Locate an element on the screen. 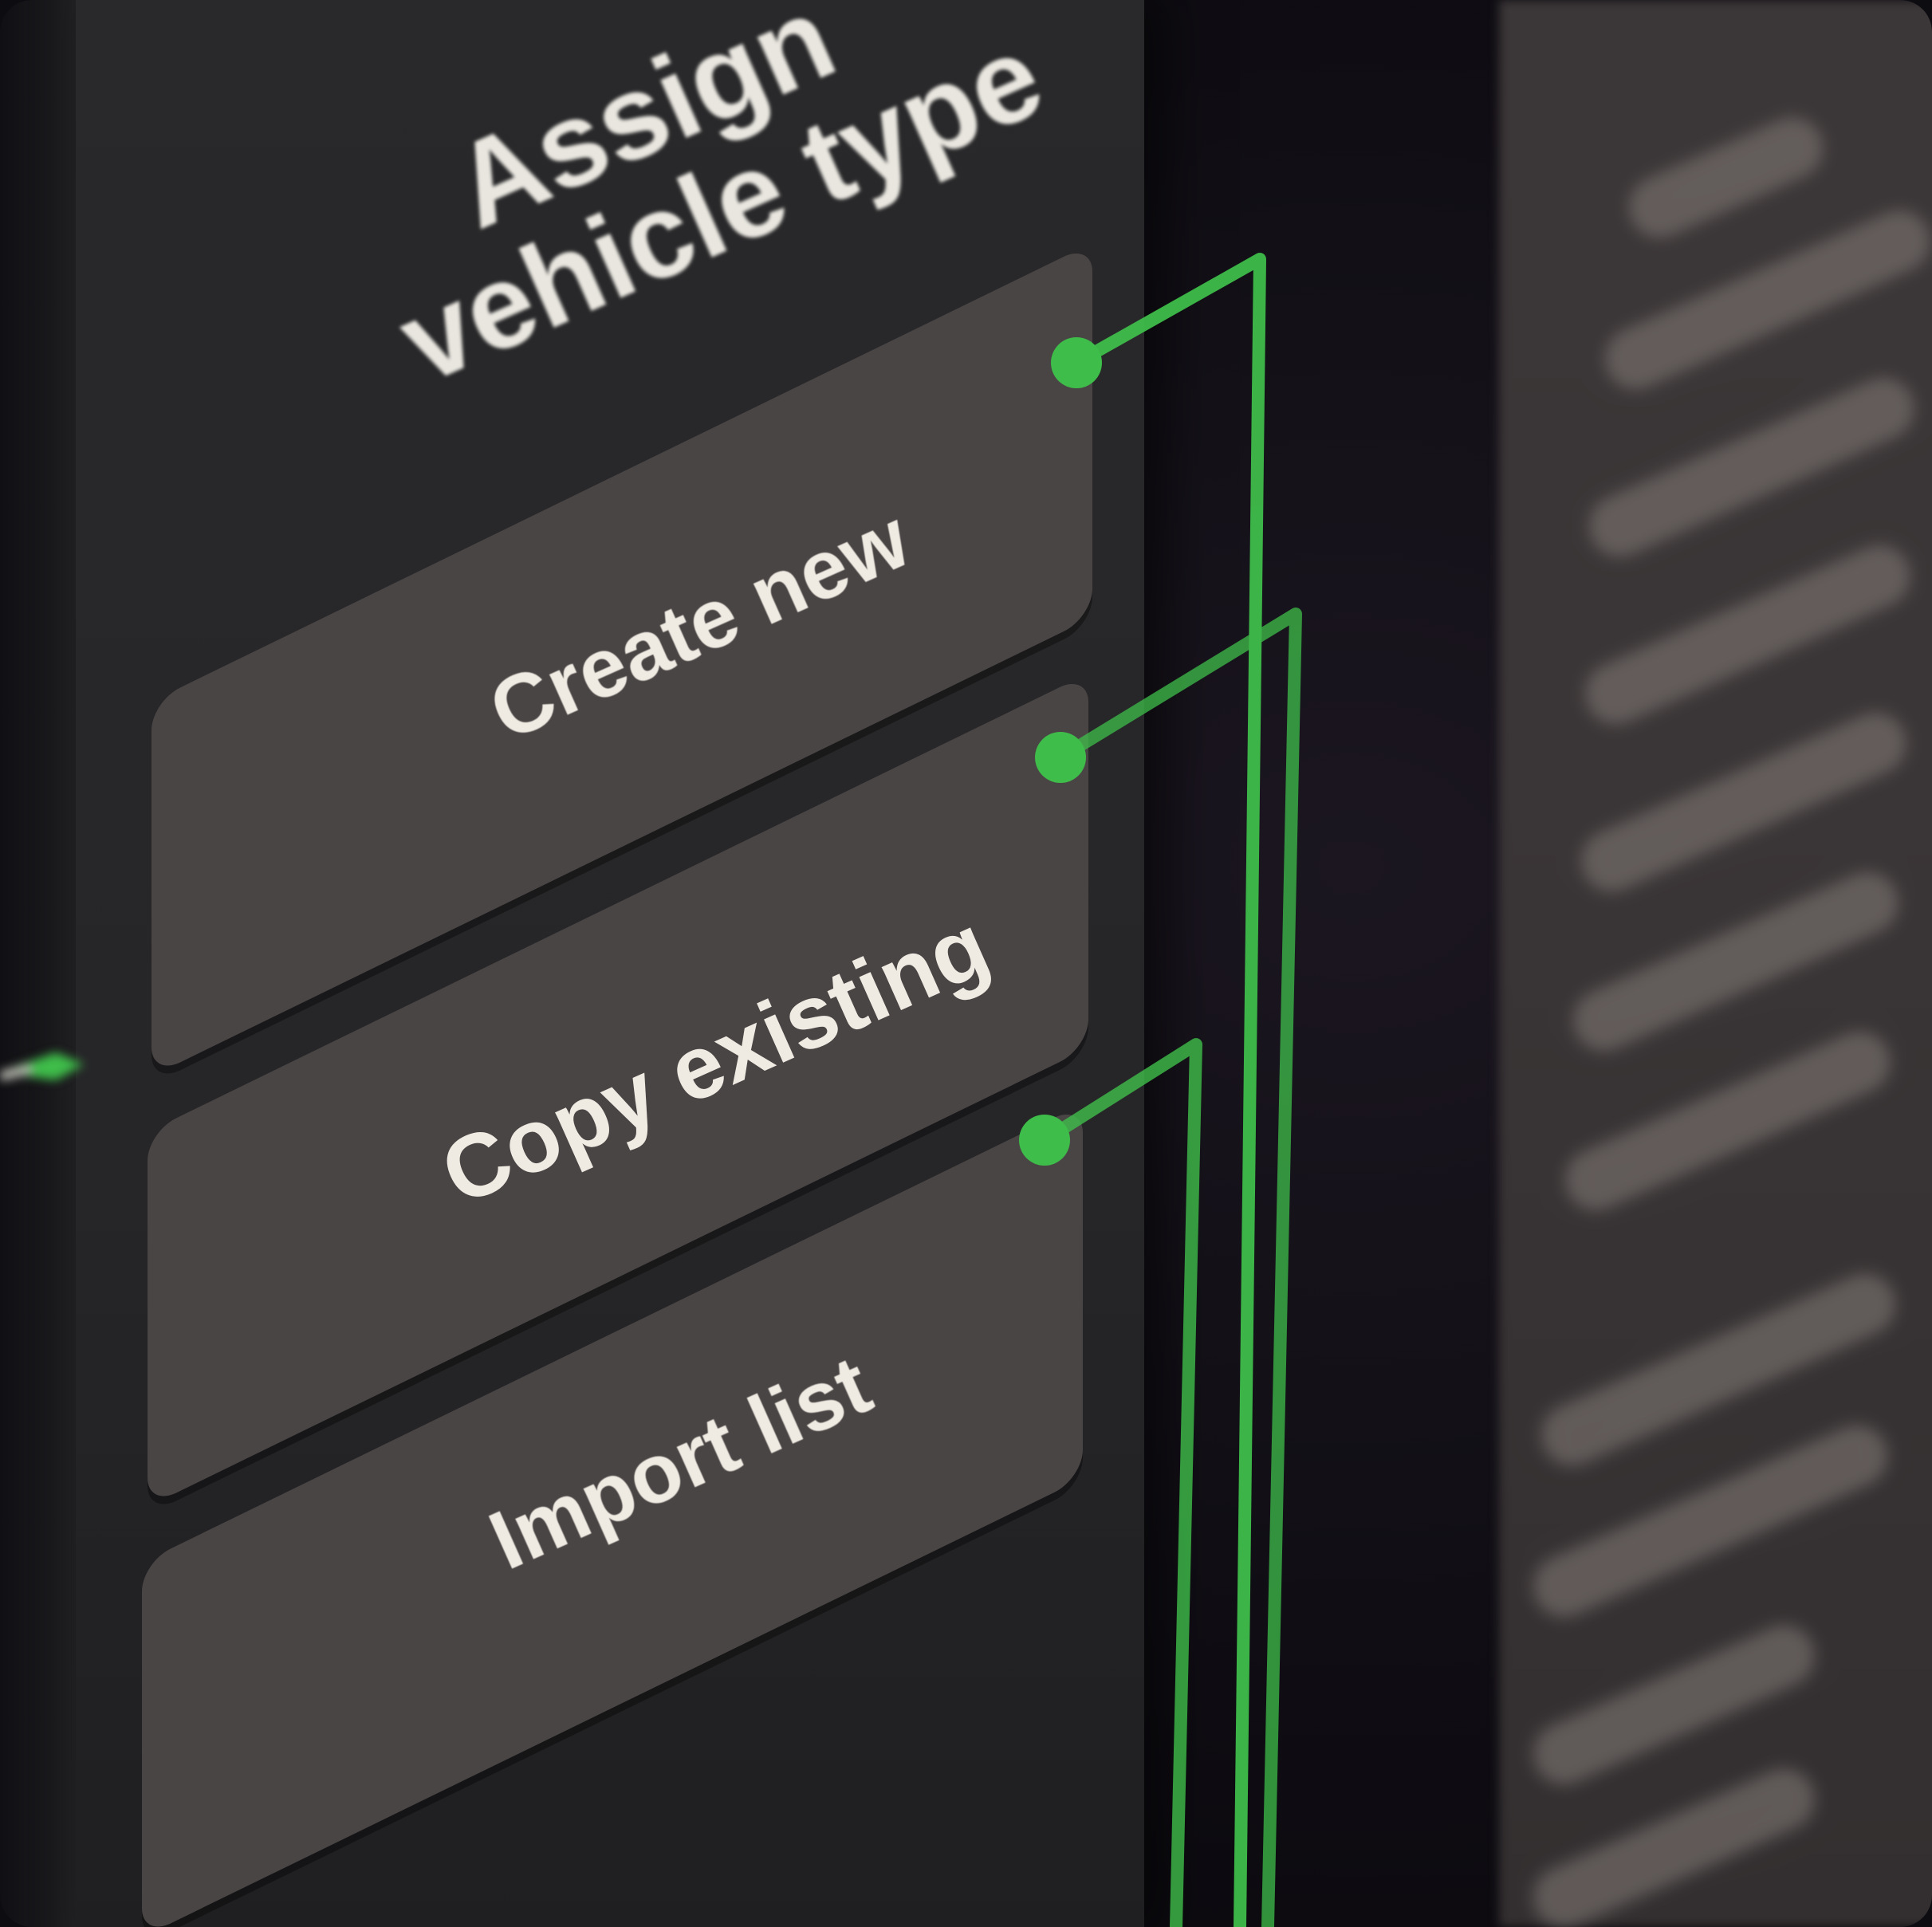  wire-create-new is located at coordinates (1168, 1090).